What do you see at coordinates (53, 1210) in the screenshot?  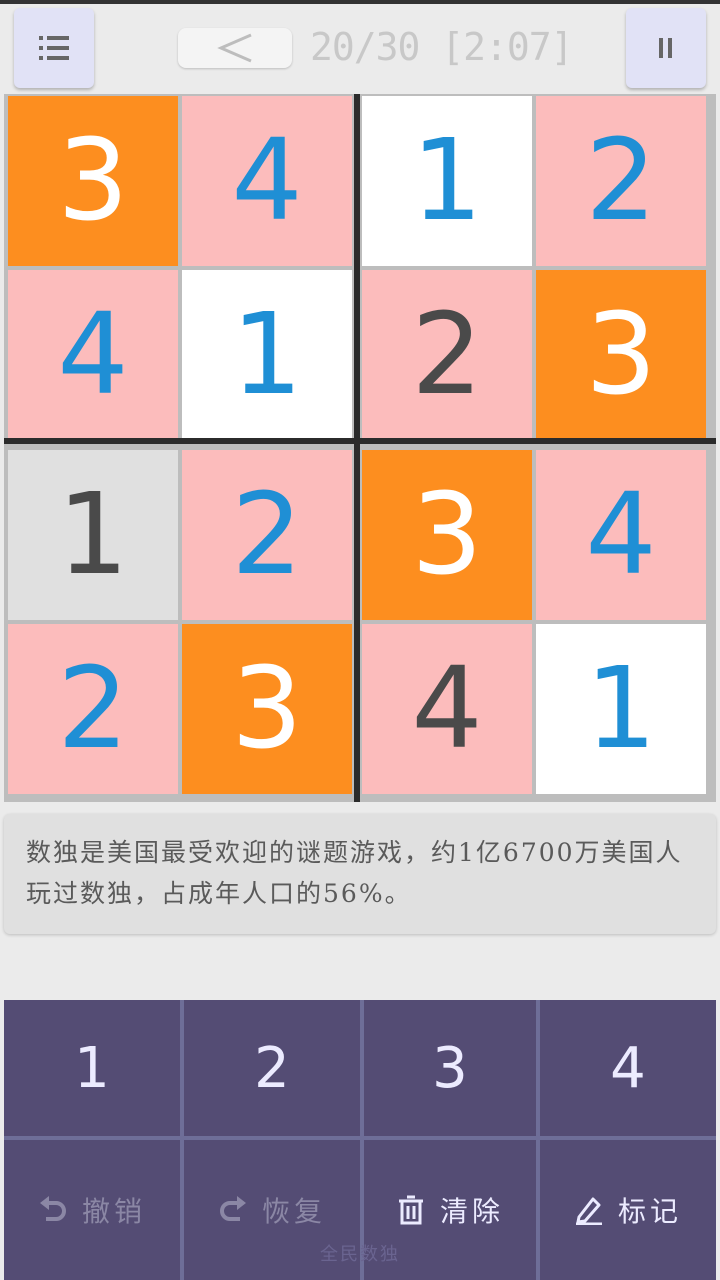 I see `undo-icon` at bounding box center [53, 1210].